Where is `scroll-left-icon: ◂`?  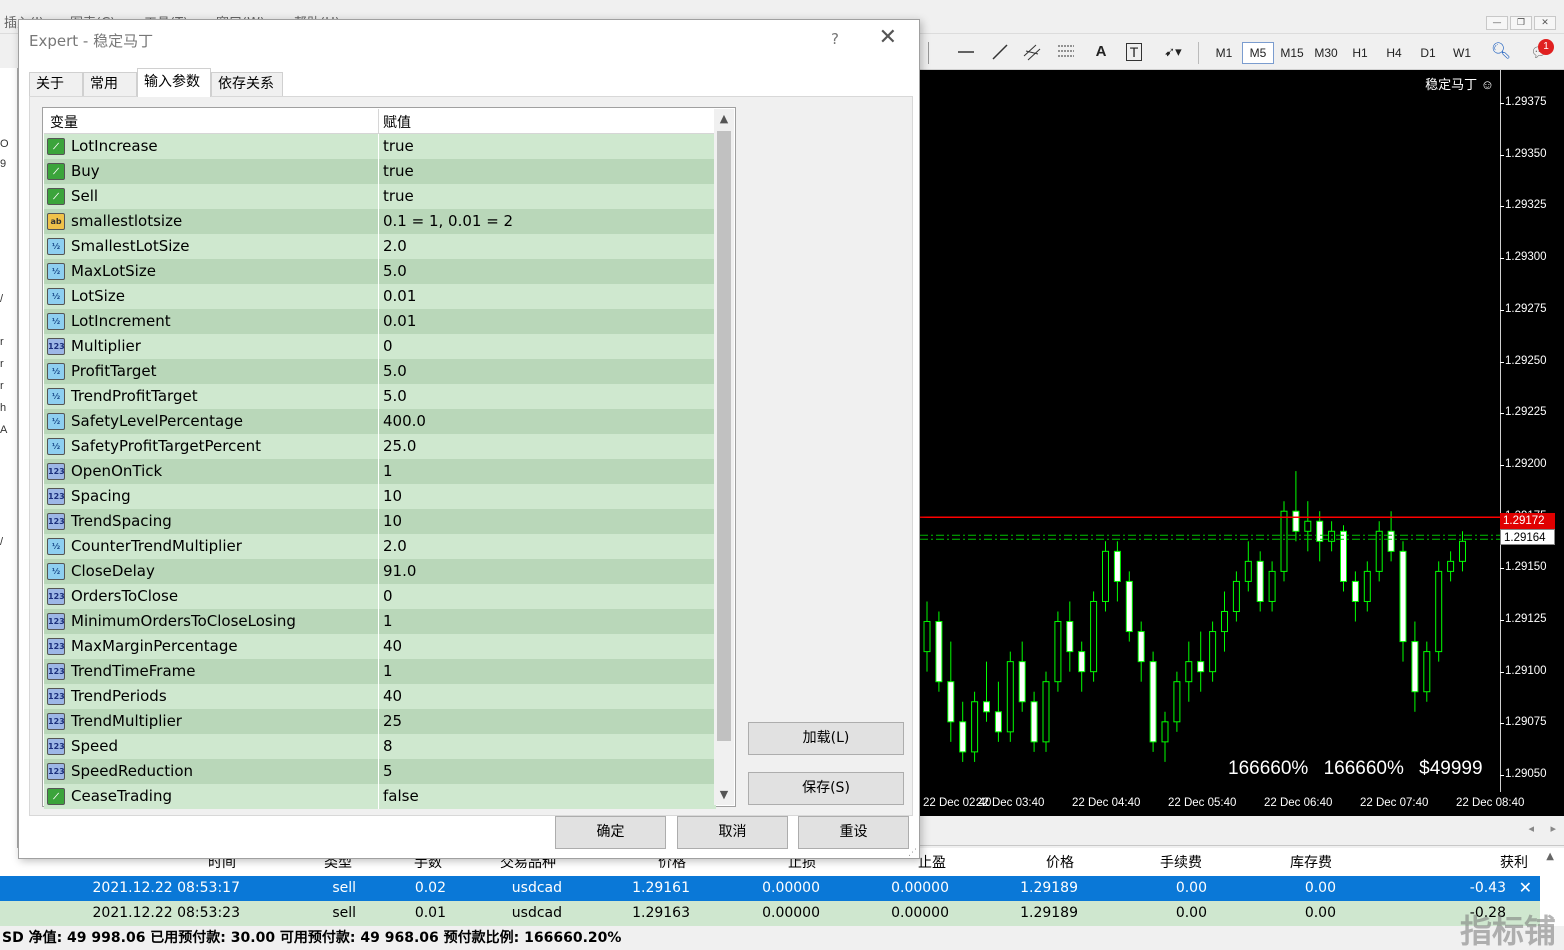 scroll-left-icon: ◂ is located at coordinates (1531, 828).